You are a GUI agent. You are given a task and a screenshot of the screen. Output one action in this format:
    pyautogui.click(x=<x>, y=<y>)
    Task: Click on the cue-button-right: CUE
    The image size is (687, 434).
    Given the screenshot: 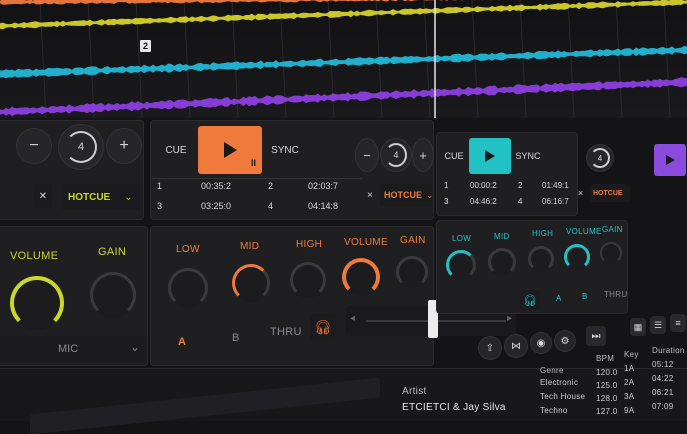 What is the action you would take?
    pyautogui.click(x=454, y=156)
    